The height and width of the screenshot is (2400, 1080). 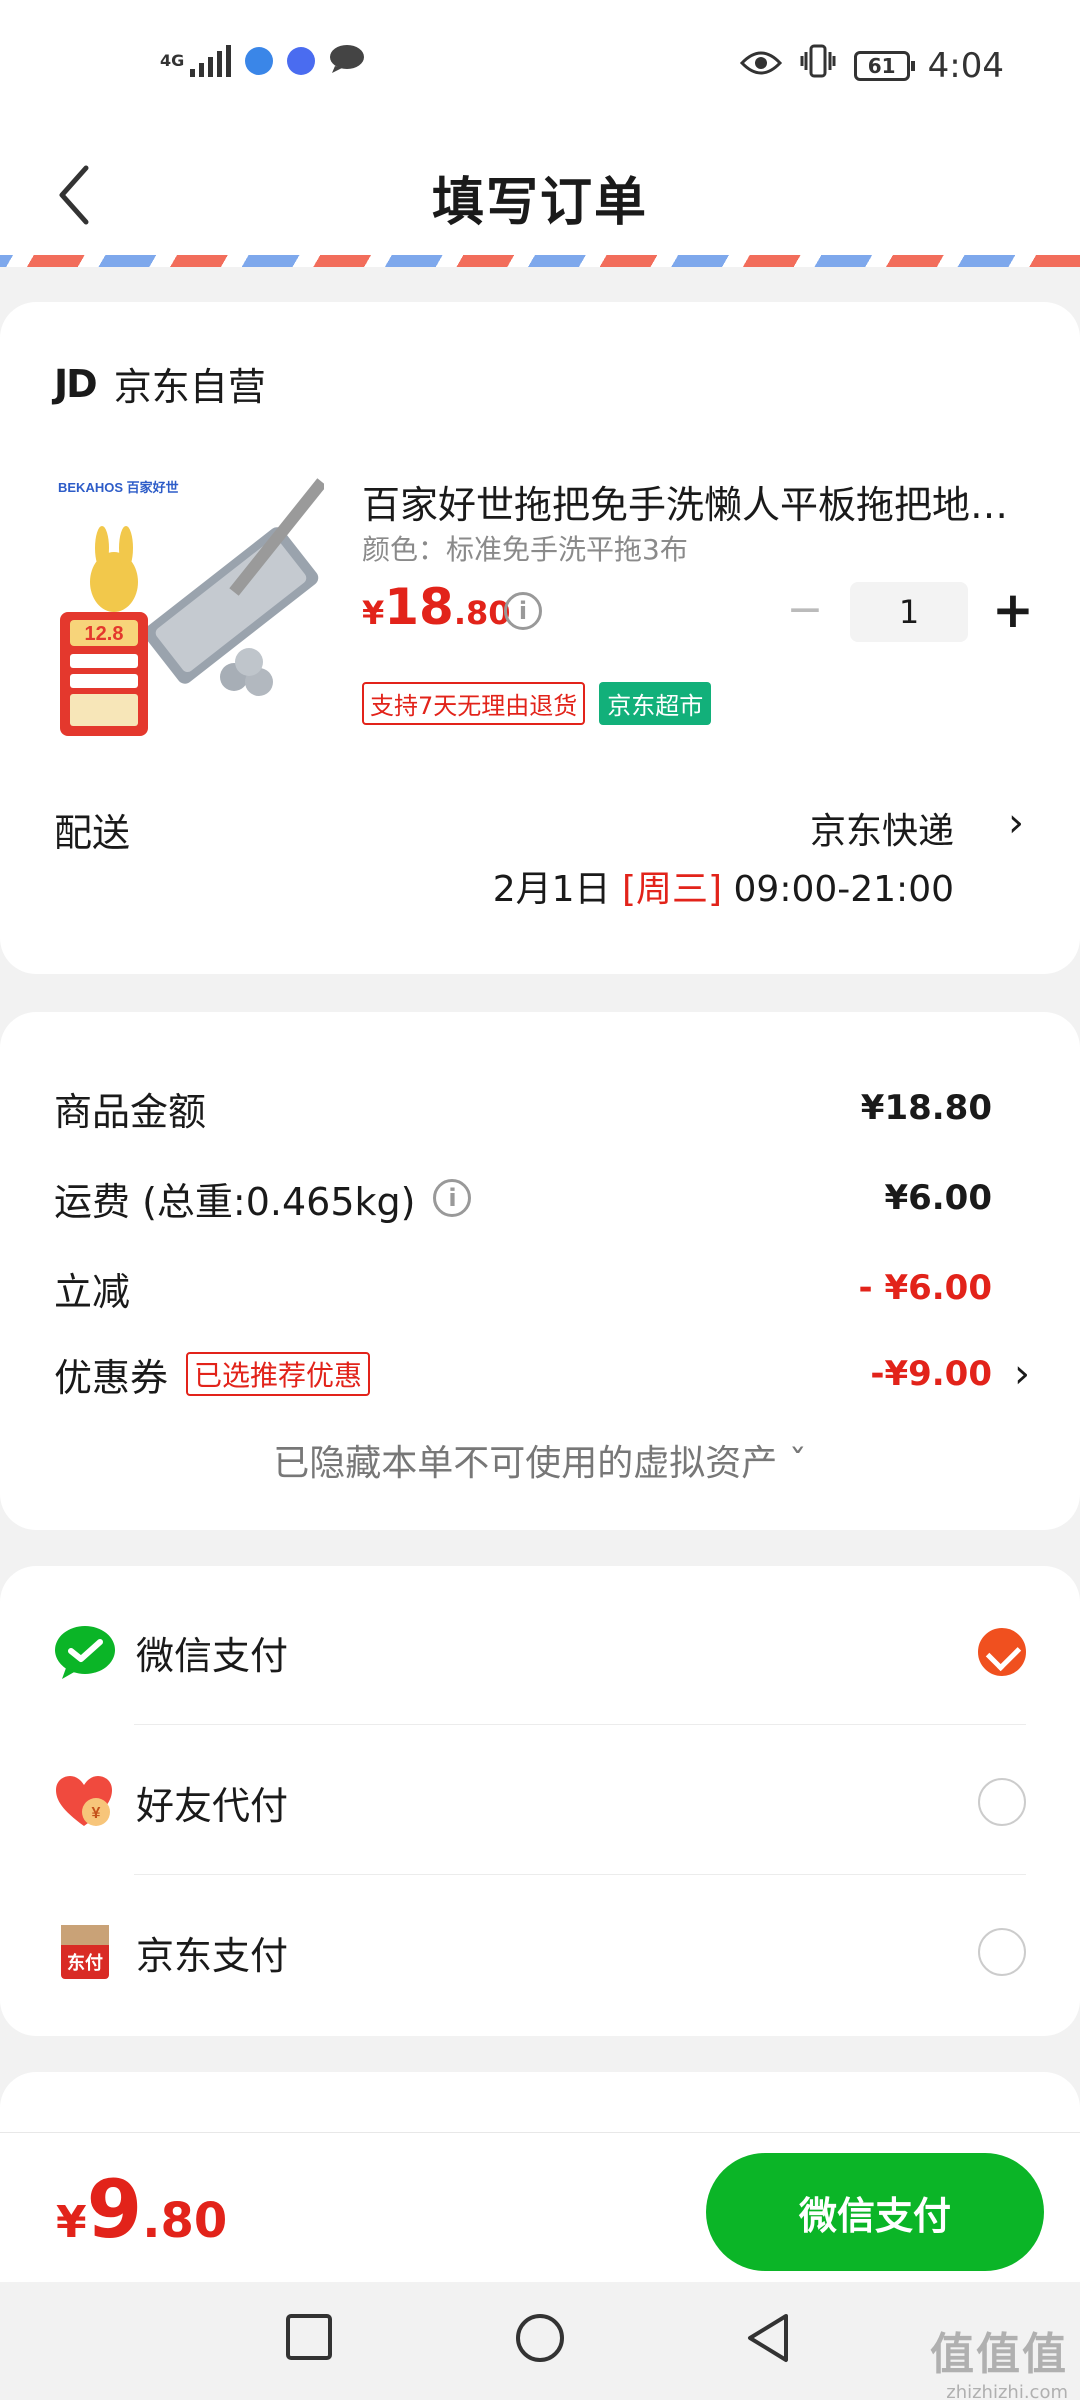 What do you see at coordinates (1002, 1952) in the screenshot?
I see `radio-jd` at bounding box center [1002, 1952].